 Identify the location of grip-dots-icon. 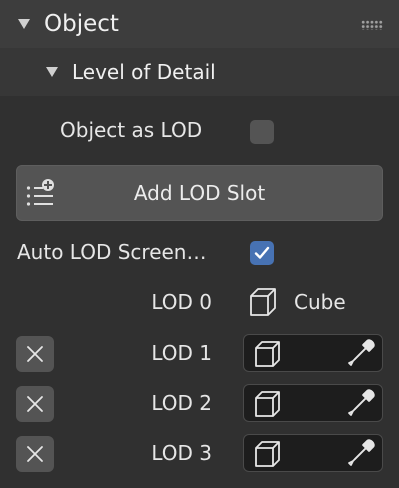
(372, 25).